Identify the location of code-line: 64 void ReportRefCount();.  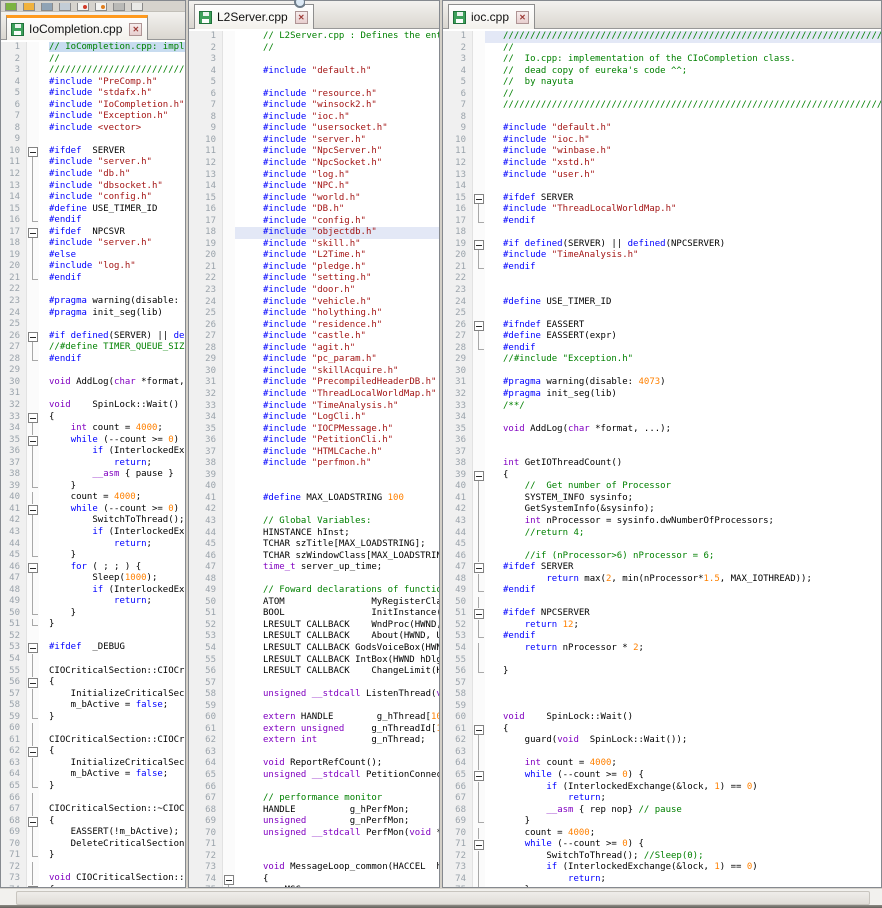
(314, 764).